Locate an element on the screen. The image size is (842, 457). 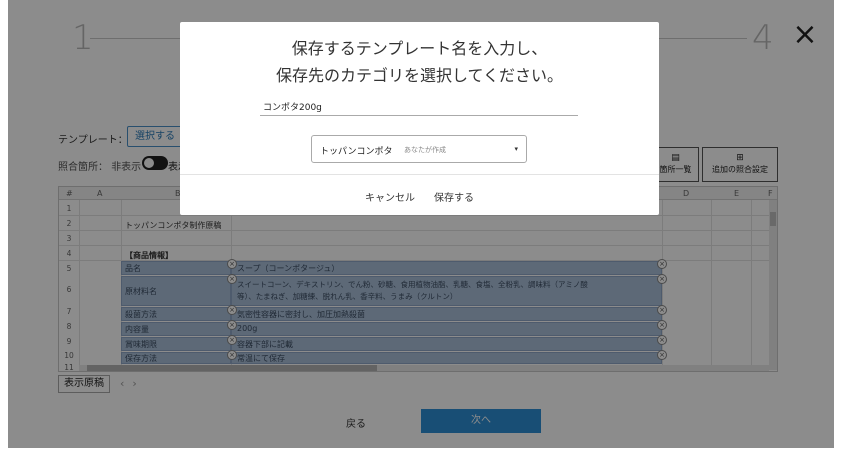
category-selected-value: トッパンコンポタ is located at coordinates (356, 152).